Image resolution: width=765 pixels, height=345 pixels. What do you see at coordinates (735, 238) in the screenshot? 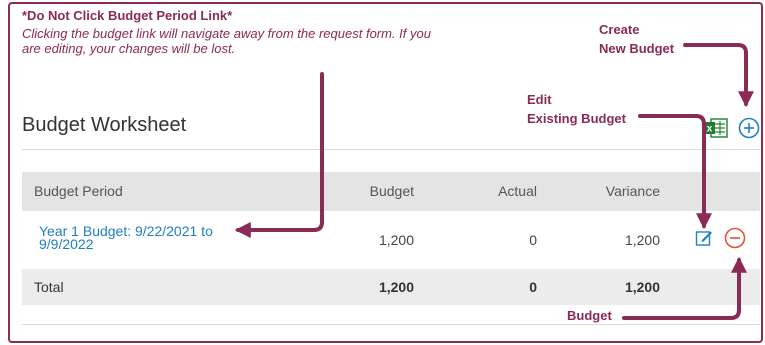
I see `remove-circle-icon` at bounding box center [735, 238].